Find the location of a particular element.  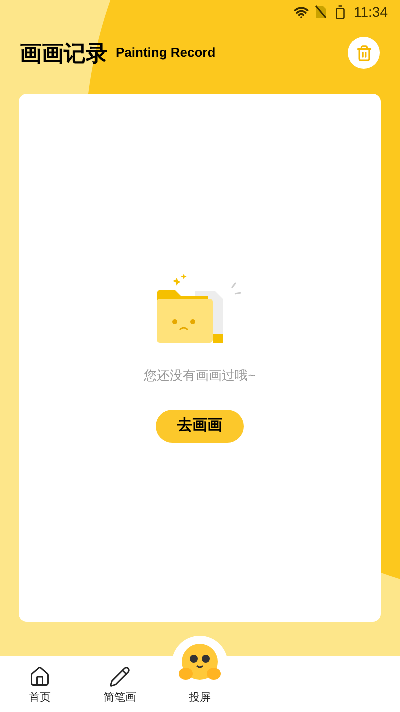

tab-item: 首页 is located at coordinates (40, 684).